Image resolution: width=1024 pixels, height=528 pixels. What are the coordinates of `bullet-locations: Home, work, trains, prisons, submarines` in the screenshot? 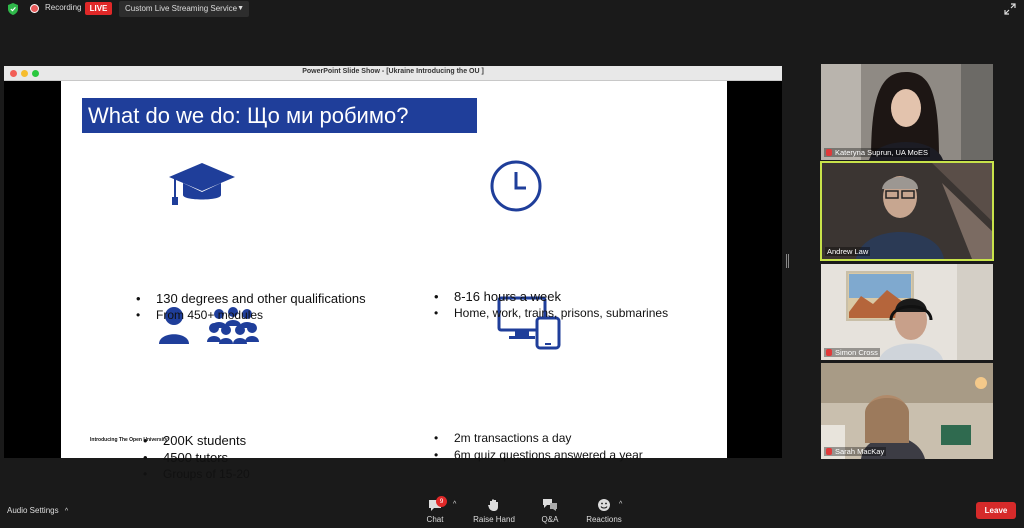 It's located at (551, 313).